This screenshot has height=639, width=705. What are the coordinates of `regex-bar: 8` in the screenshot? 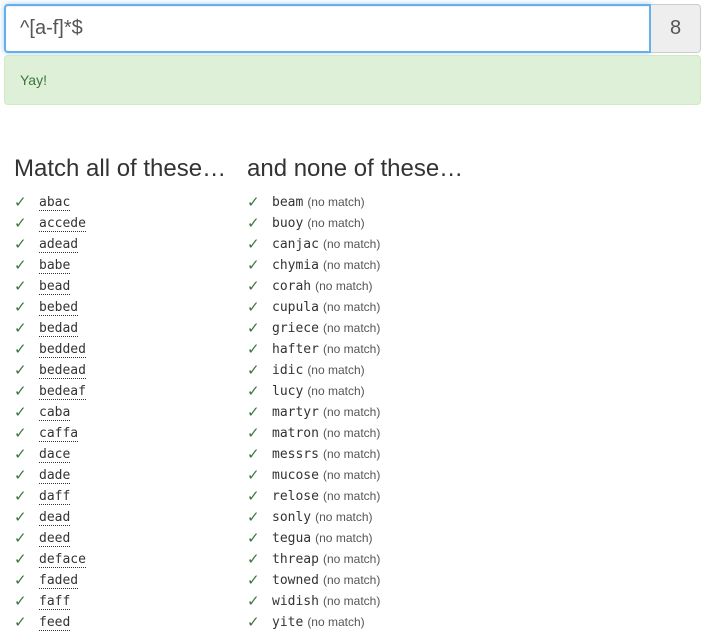 It's located at (352, 28).